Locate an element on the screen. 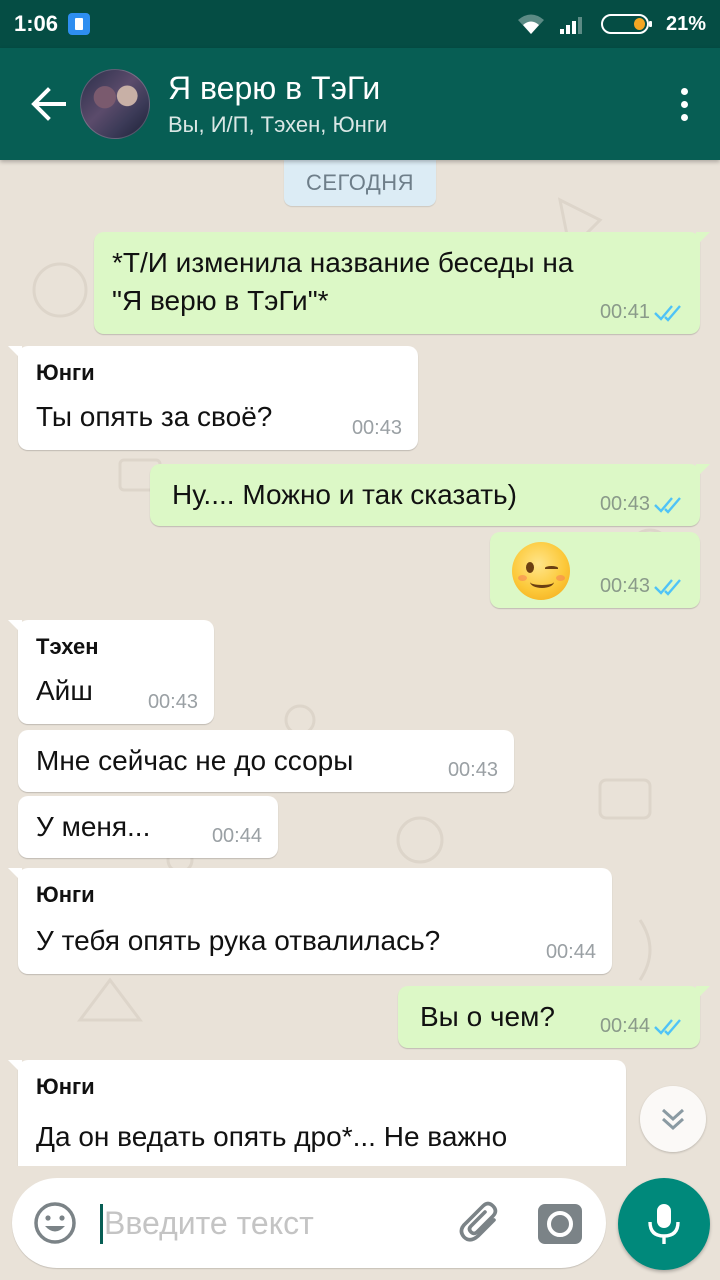  notification-app-icon is located at coordinates (79, 24).